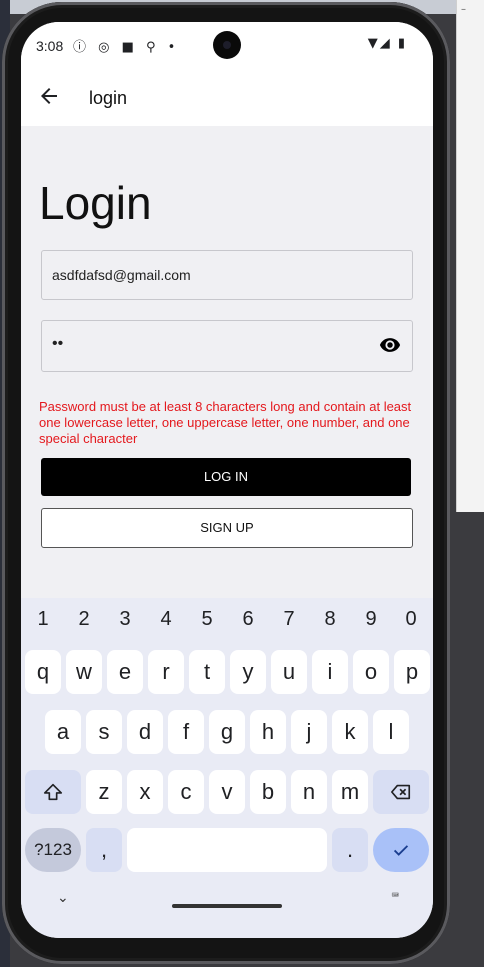 The height and width of the screenshot is (967, 484). What do you see at coordinates (43, 619) in the screenshot?
I see `key-1: 1` at bounding box center [43, 619].